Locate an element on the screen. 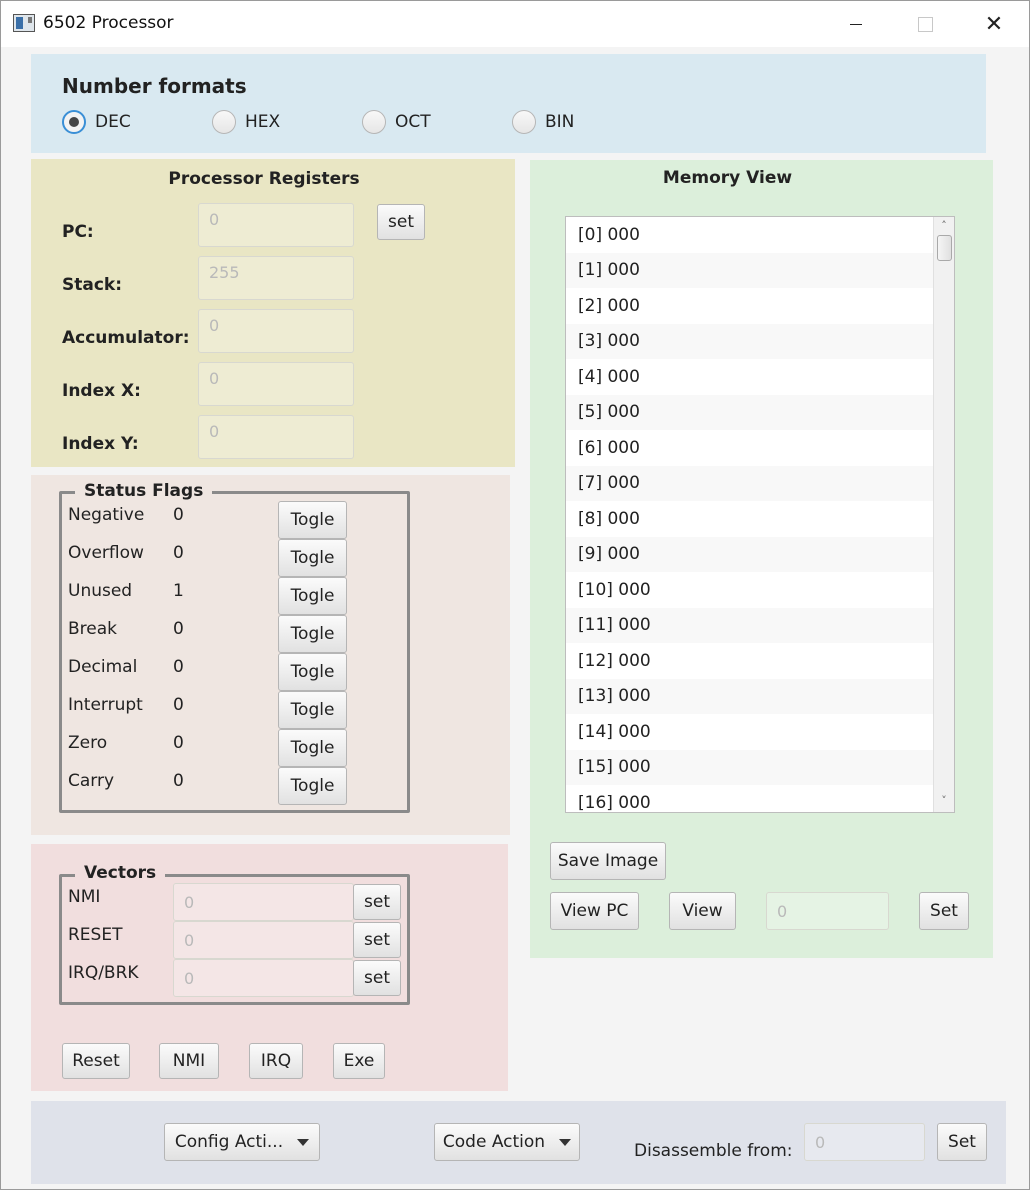 The width and height of the screenshot is (1030, 1190). flag-interrupt-name: Interrupt is located at coordinates (105, 705).